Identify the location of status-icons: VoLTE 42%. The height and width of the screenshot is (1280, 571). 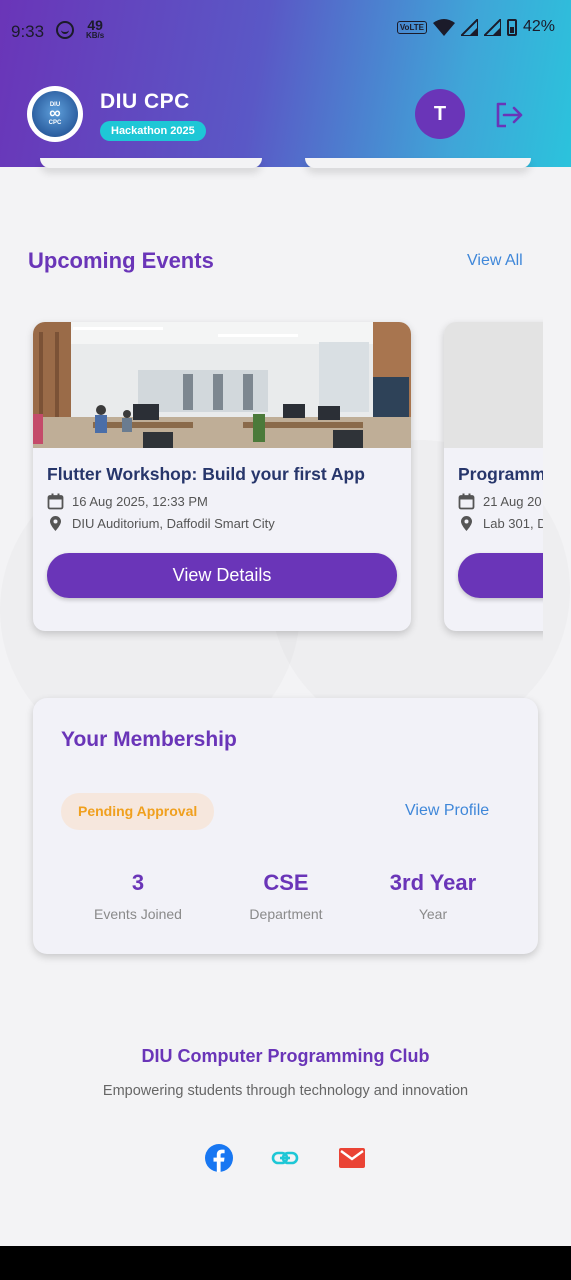
(475, 27).